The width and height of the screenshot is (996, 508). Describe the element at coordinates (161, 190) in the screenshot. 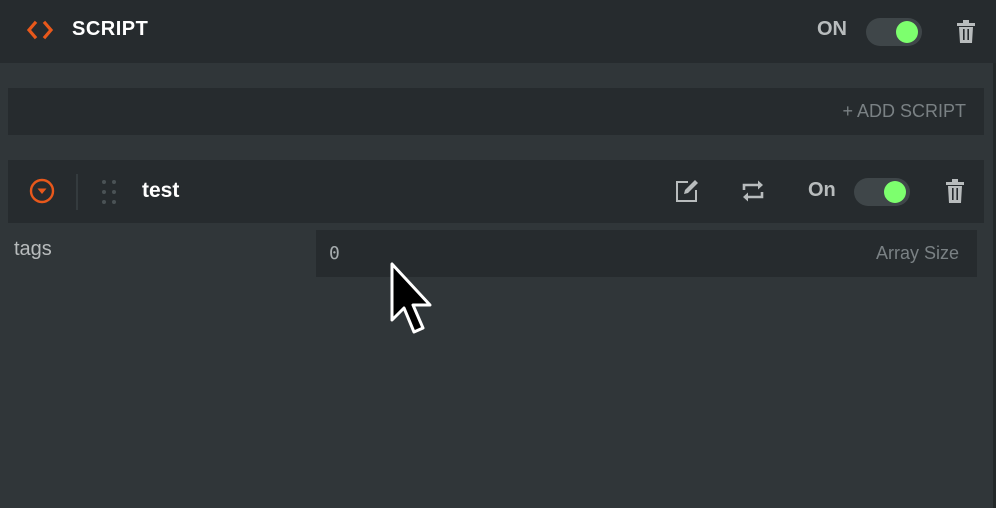

I see `script-name: test` at that location.